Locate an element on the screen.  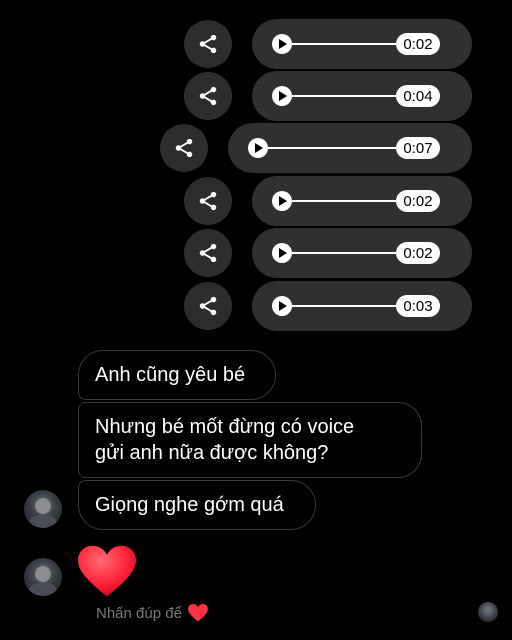
voice-duration: 0:04 is located at coordinates (418, 96).